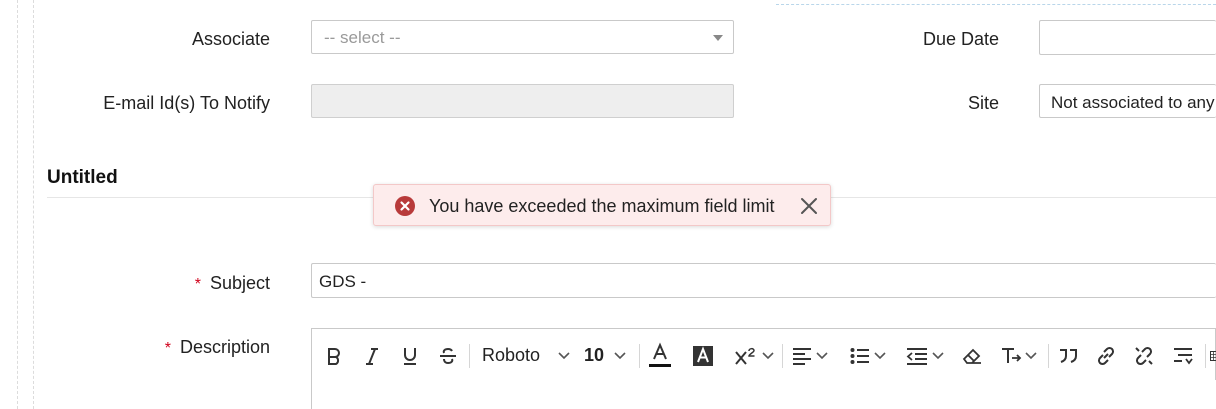 The height and width of the screenshot is (409, 1216). What do you see at coordinates (230, 39) in the screenshot?
I see `associate-label: Associate` at bounding box center [230, 39].